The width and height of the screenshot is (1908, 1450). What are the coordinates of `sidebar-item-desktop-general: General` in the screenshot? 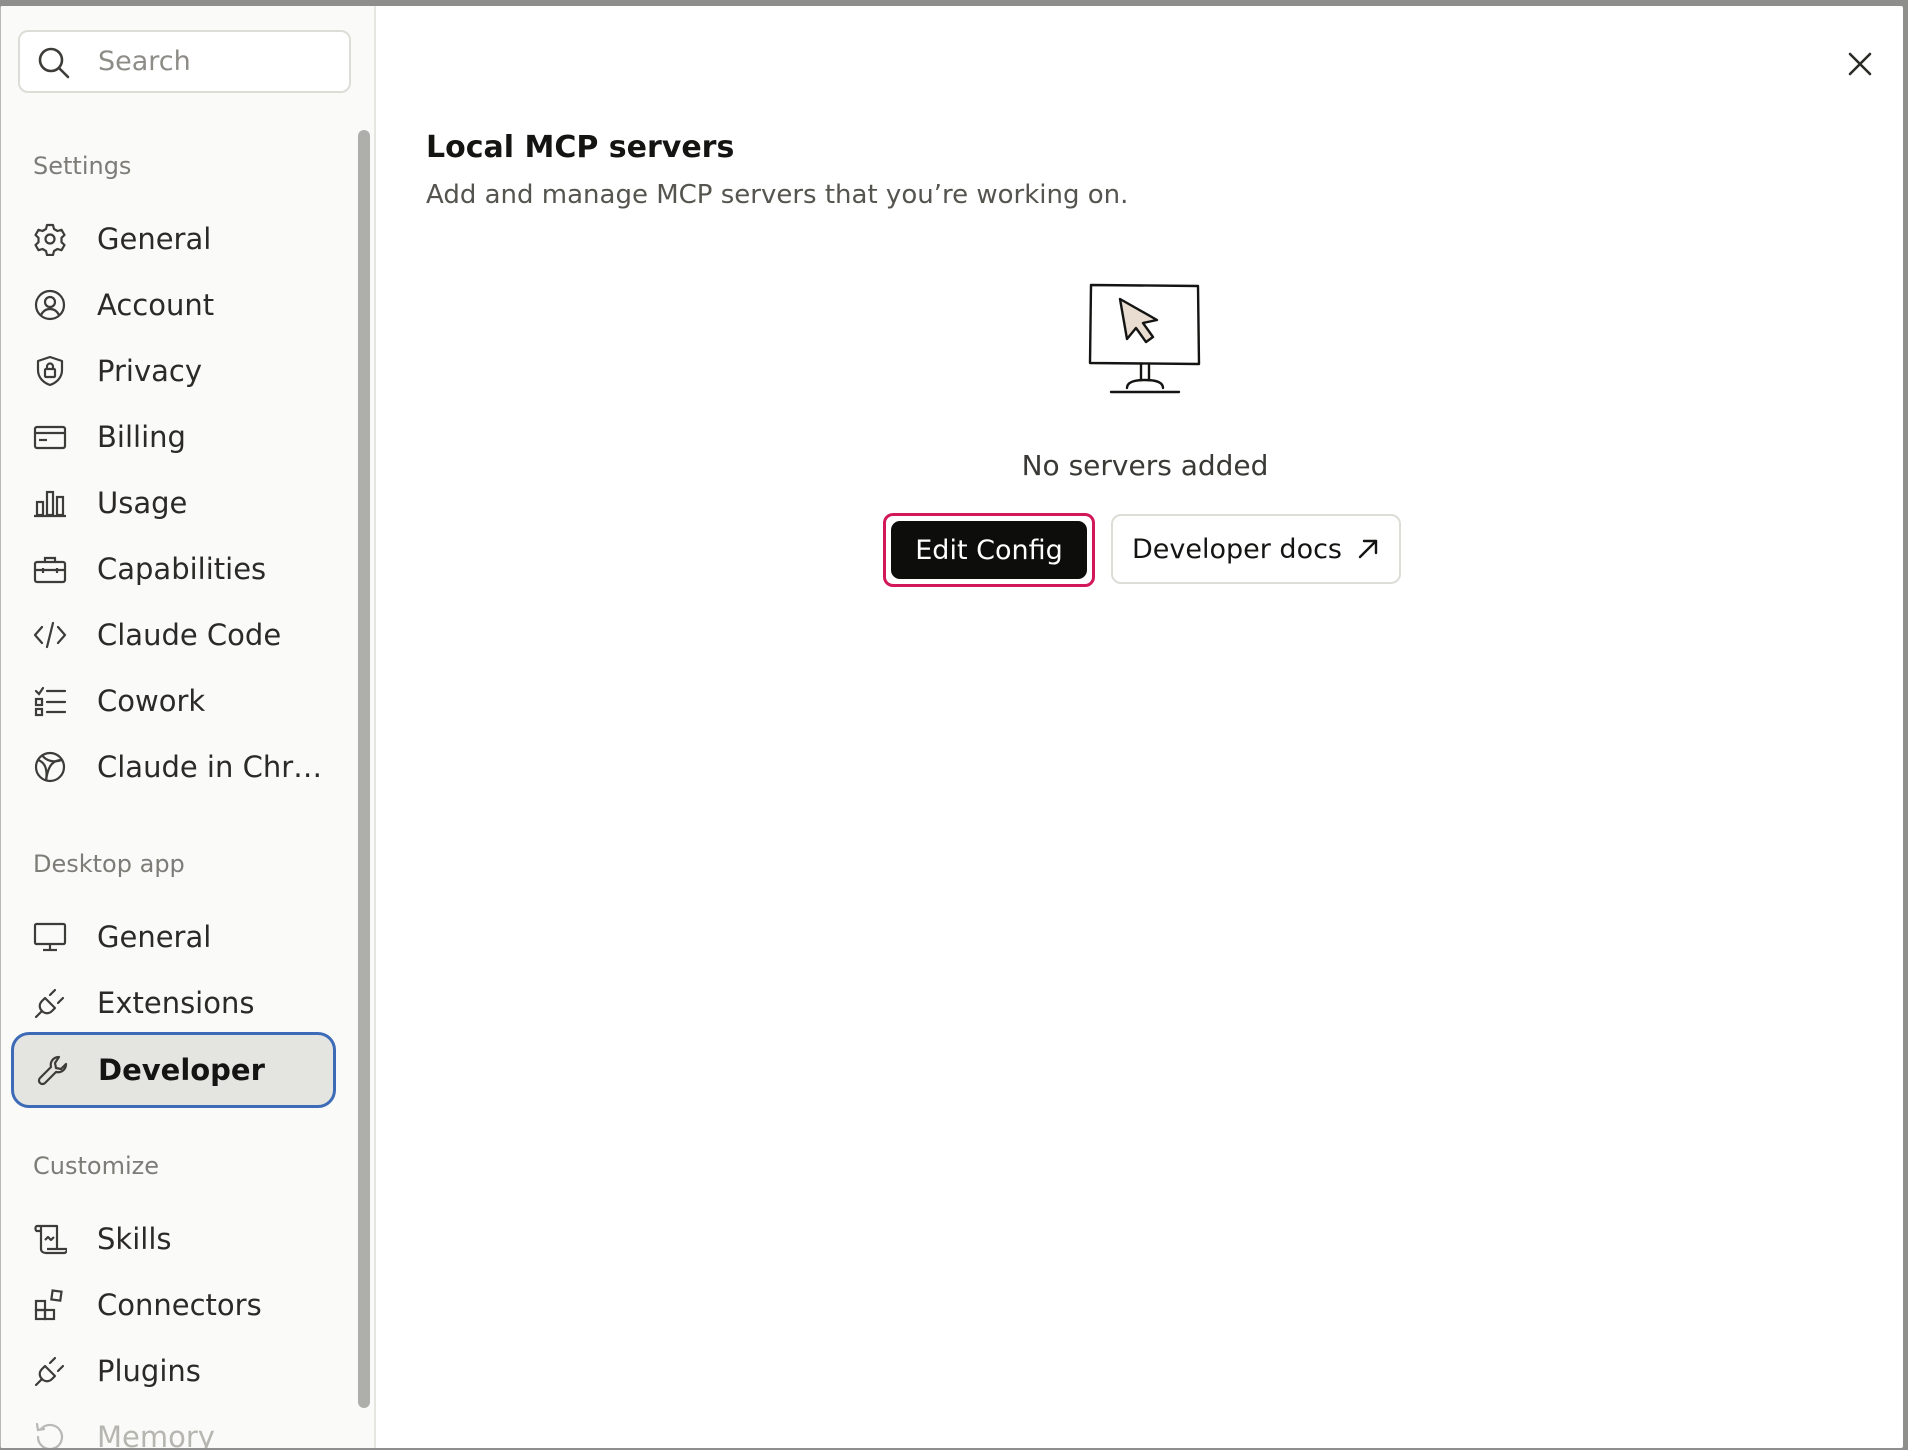 It's located at (174, 937).